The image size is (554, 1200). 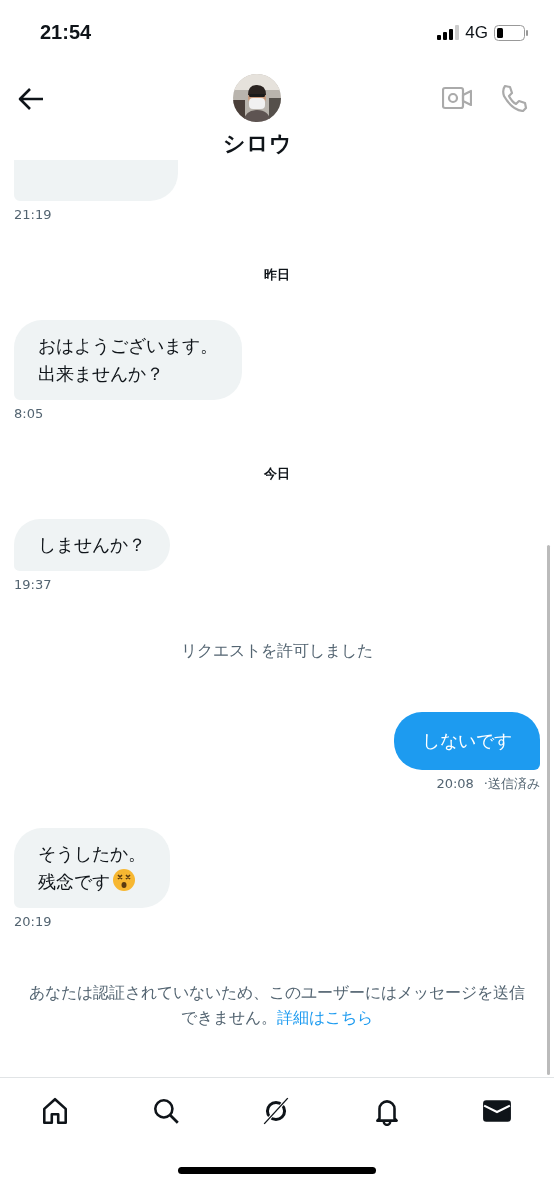 What do you see at coordinates (128, 360) in the screenshot?
I see `message-bubble: おはようございます。 出来ませんか？` at bounding box center [128, 360].